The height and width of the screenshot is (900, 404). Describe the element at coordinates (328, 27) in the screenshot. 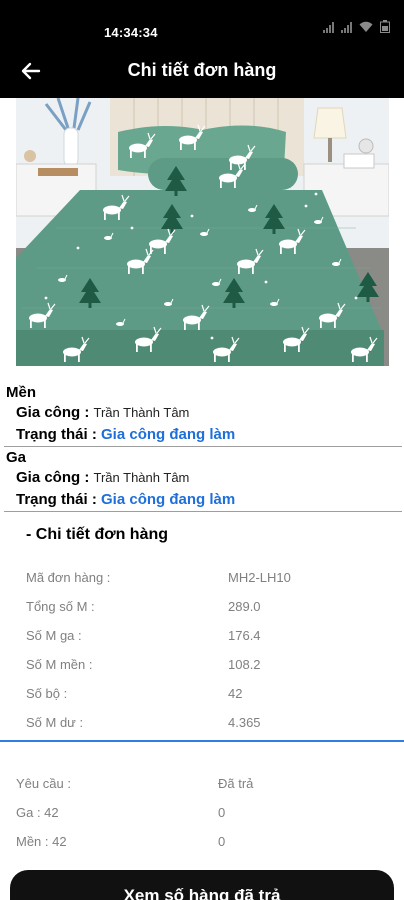

I see `signal-icon` at that location.